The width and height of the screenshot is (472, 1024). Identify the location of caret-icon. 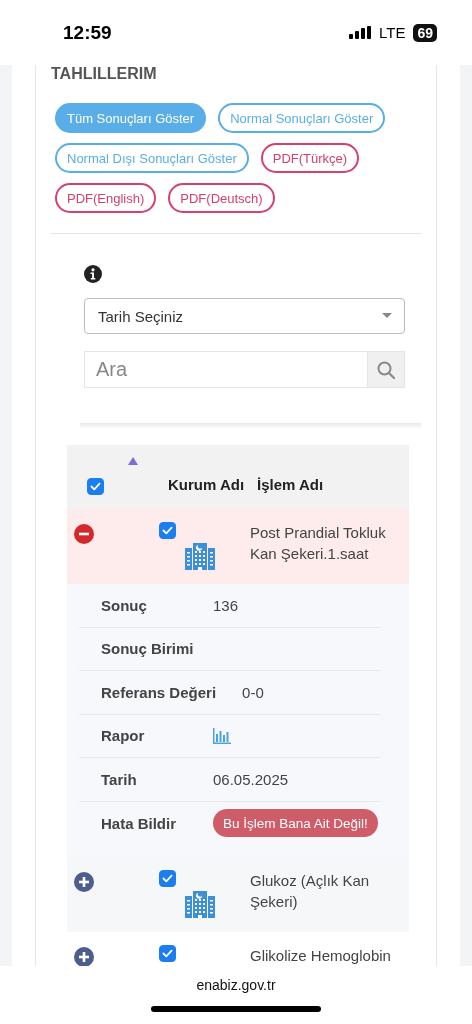
(387, 316).